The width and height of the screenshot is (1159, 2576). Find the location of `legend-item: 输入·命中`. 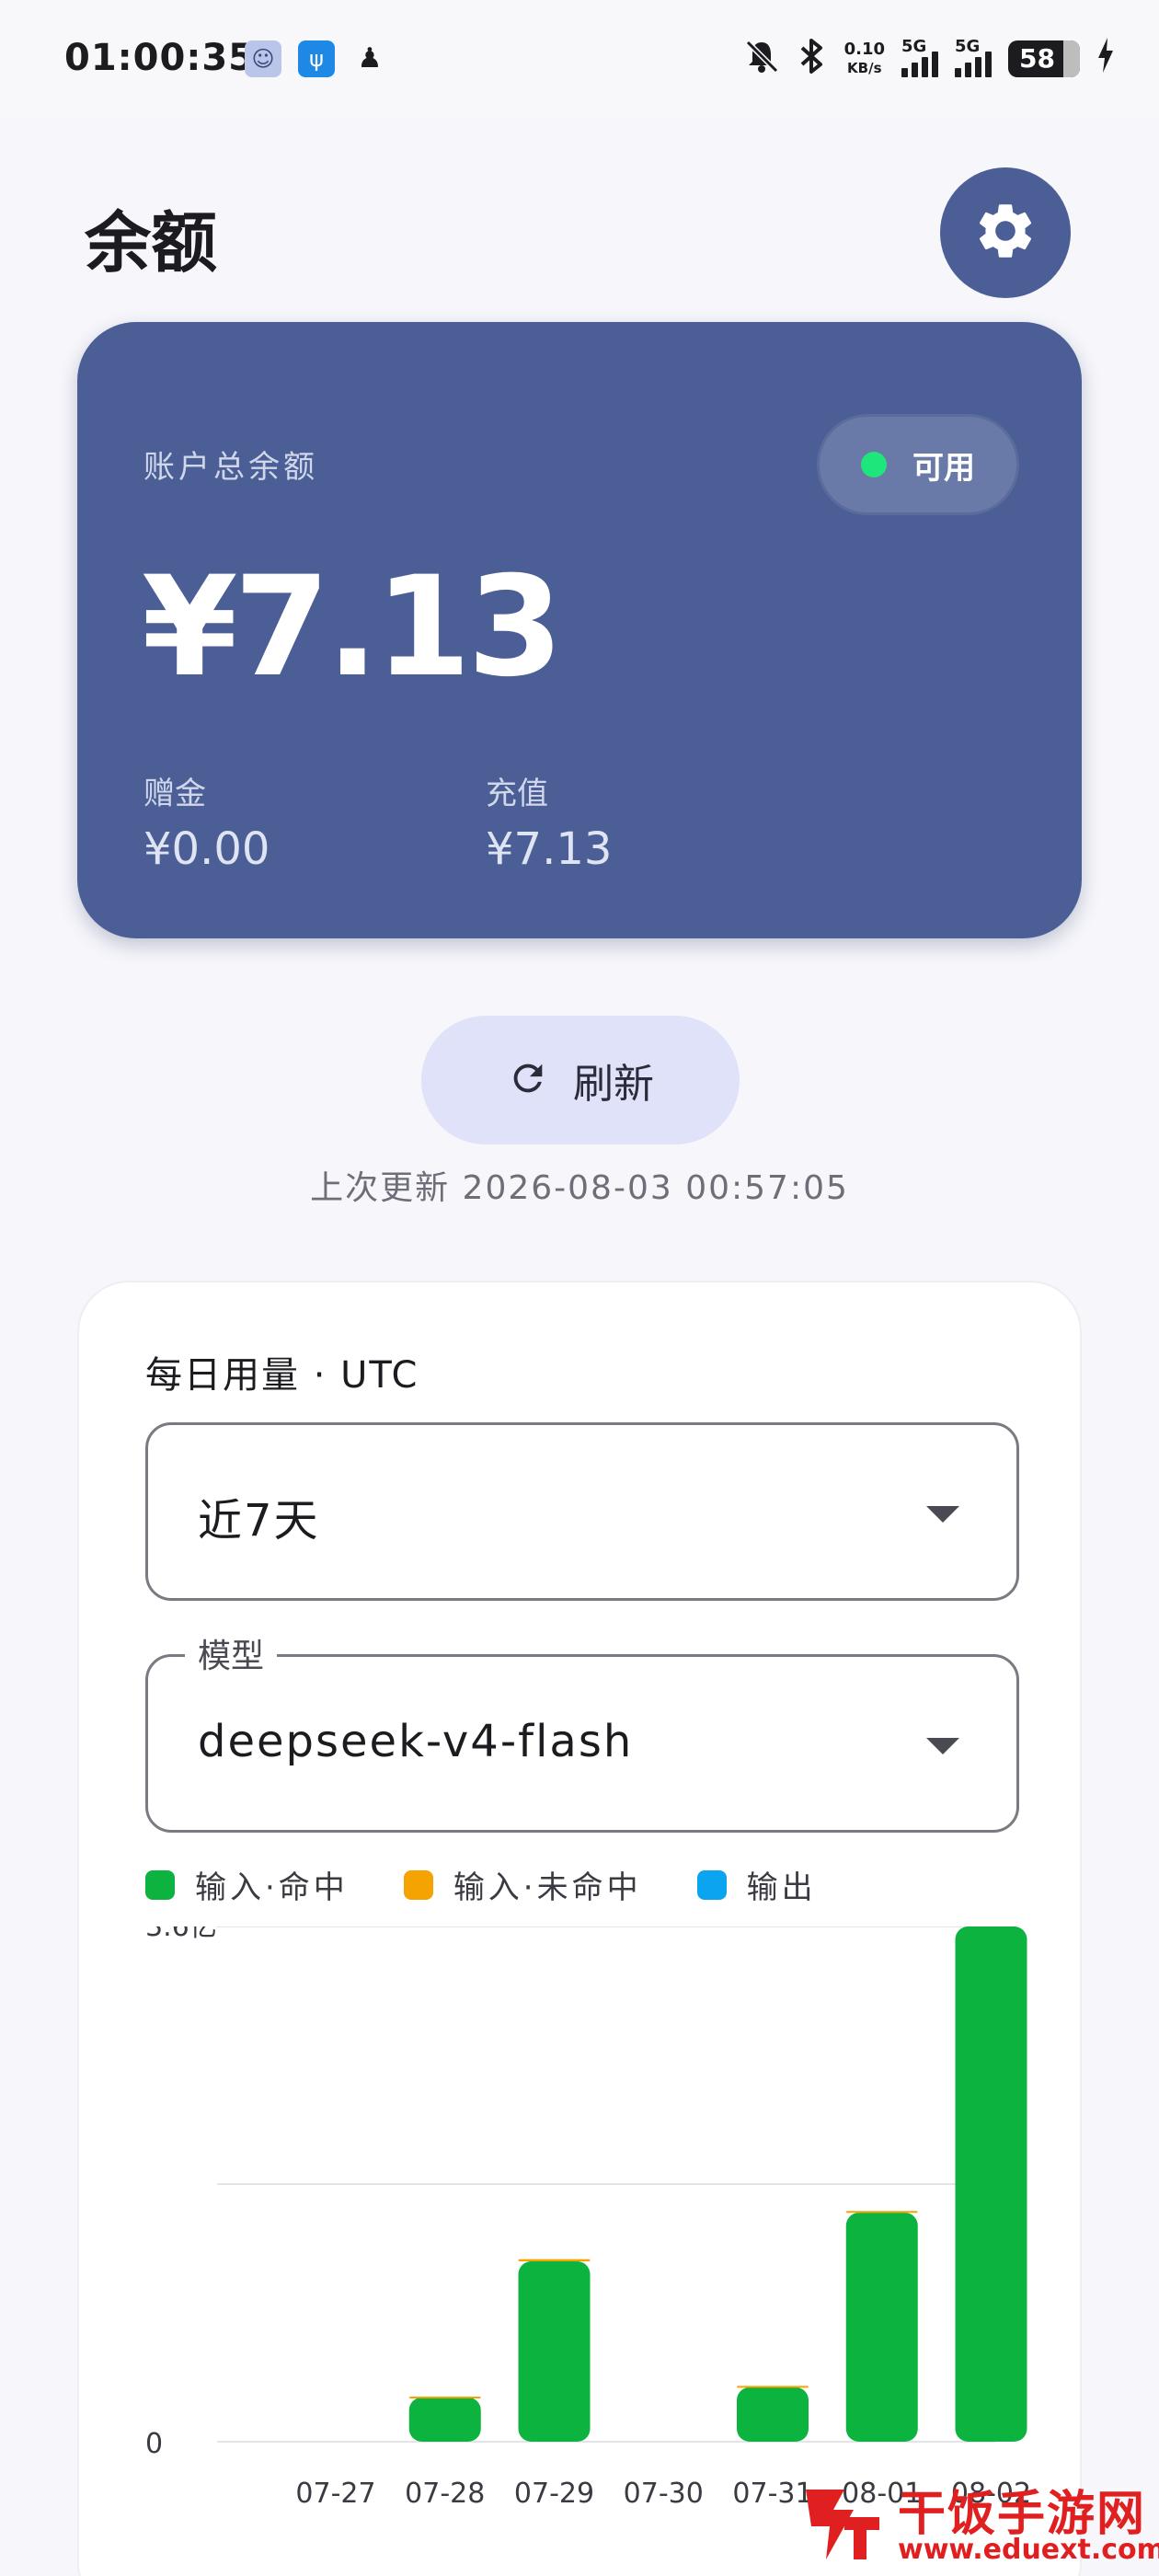

legend-item: 输入·命中 is located at coordinates (247, 1884).